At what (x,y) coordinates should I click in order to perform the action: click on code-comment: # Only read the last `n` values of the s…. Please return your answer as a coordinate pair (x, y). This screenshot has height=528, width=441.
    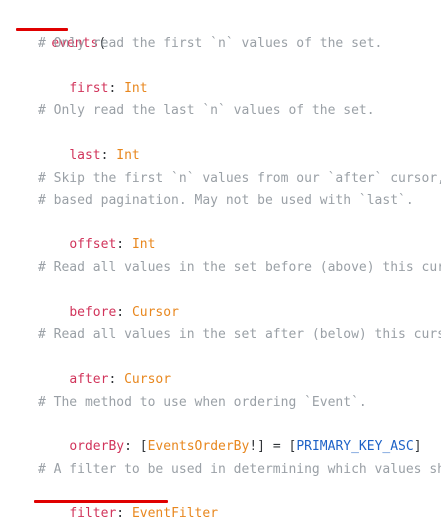
    Looking at the image, I should click on (206, 110).